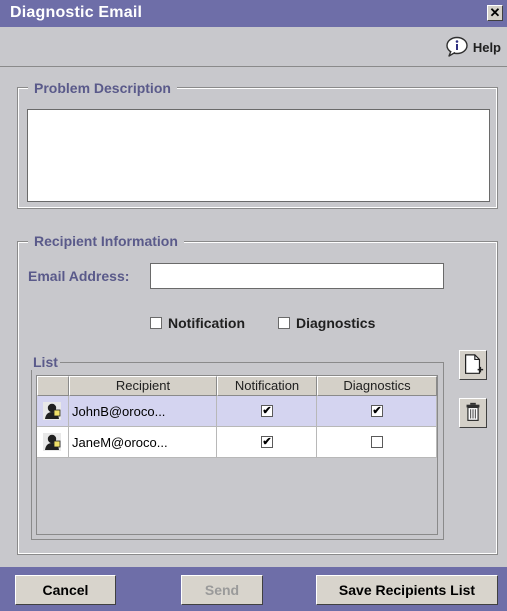 The width and height of the screenshot is (507, 611). I want to click on help-label: Help, so click(486, 47).